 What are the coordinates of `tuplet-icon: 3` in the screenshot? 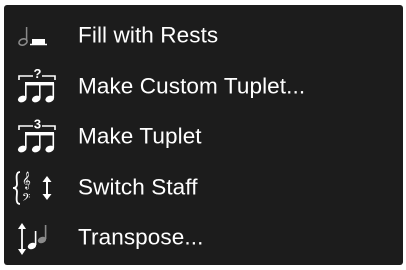 It's located at (36, 137).